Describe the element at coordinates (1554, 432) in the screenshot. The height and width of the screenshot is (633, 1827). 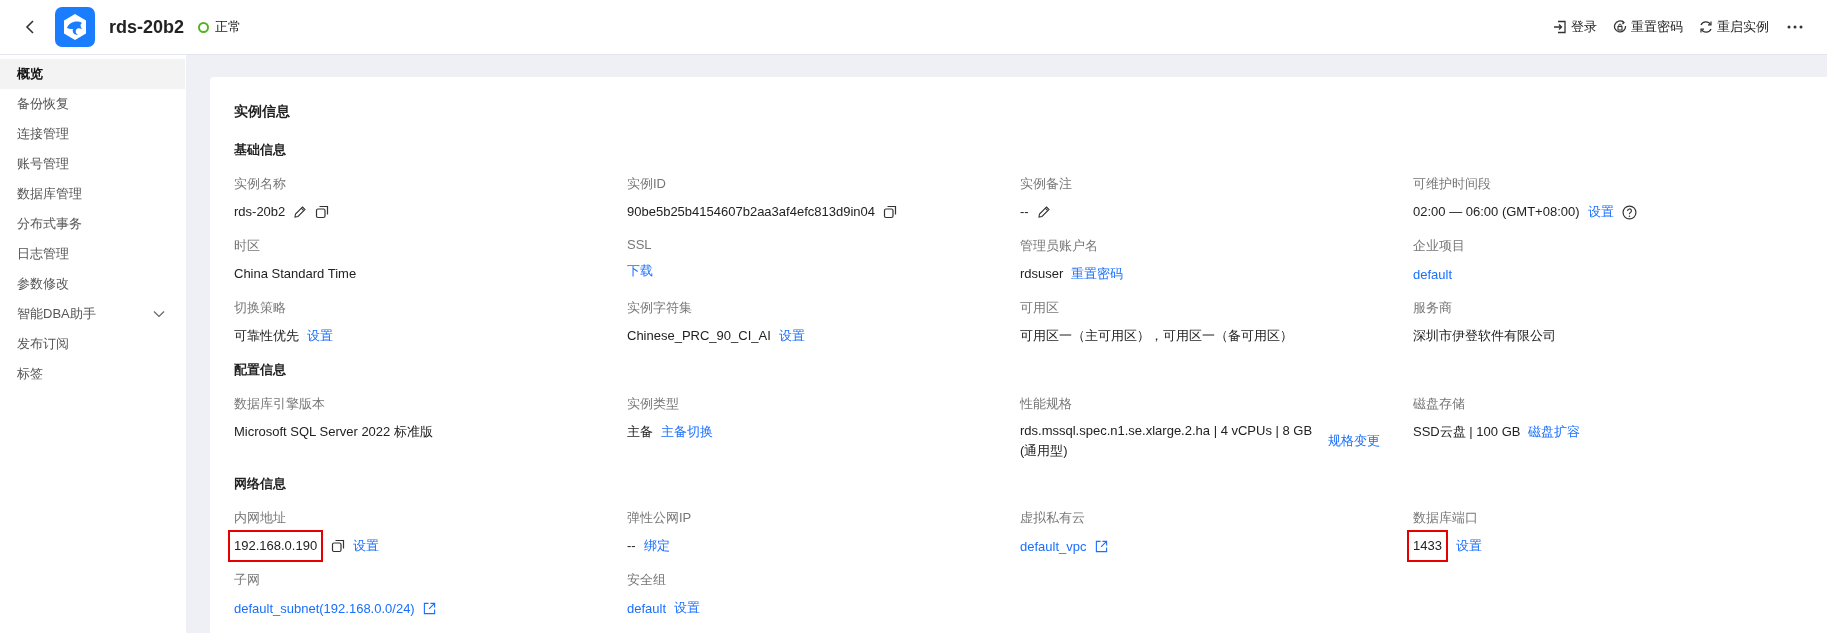
I see `link: 磁盘扩容` at that location.